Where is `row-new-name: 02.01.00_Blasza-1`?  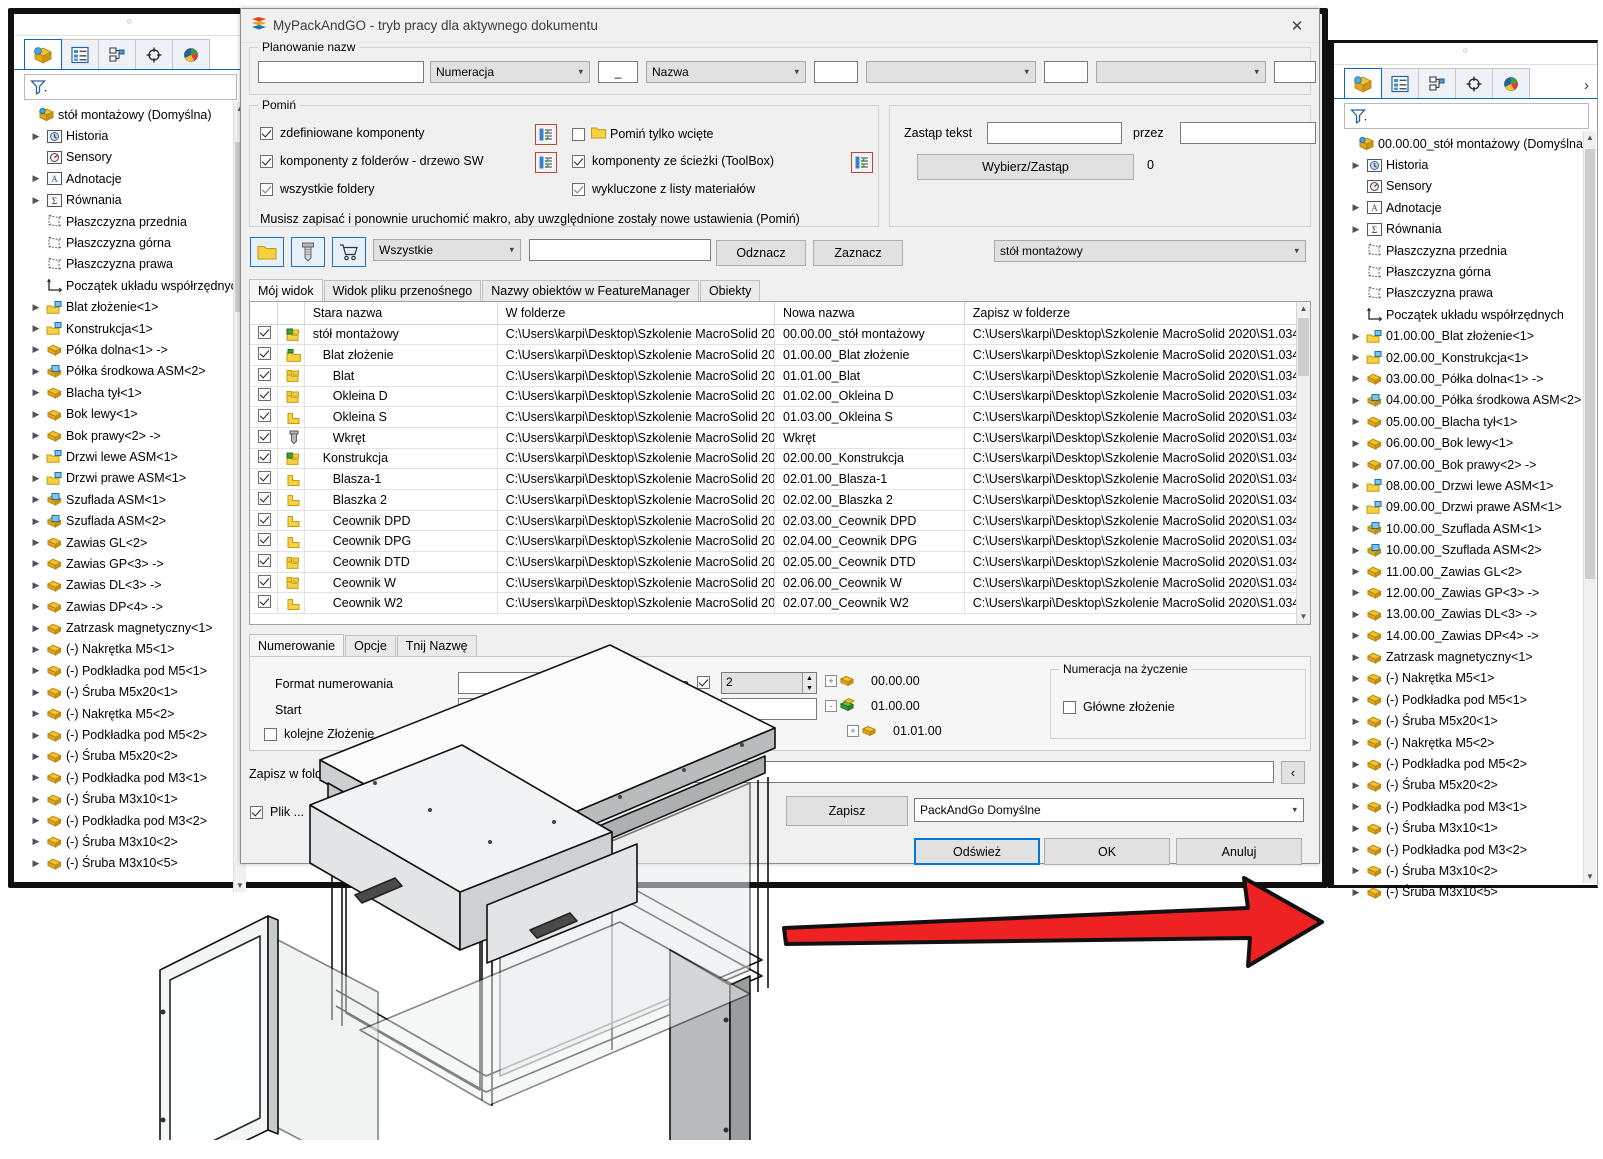 row-new-name: 02.01.00_Blasza-1 is located at coordinates (869, 479).